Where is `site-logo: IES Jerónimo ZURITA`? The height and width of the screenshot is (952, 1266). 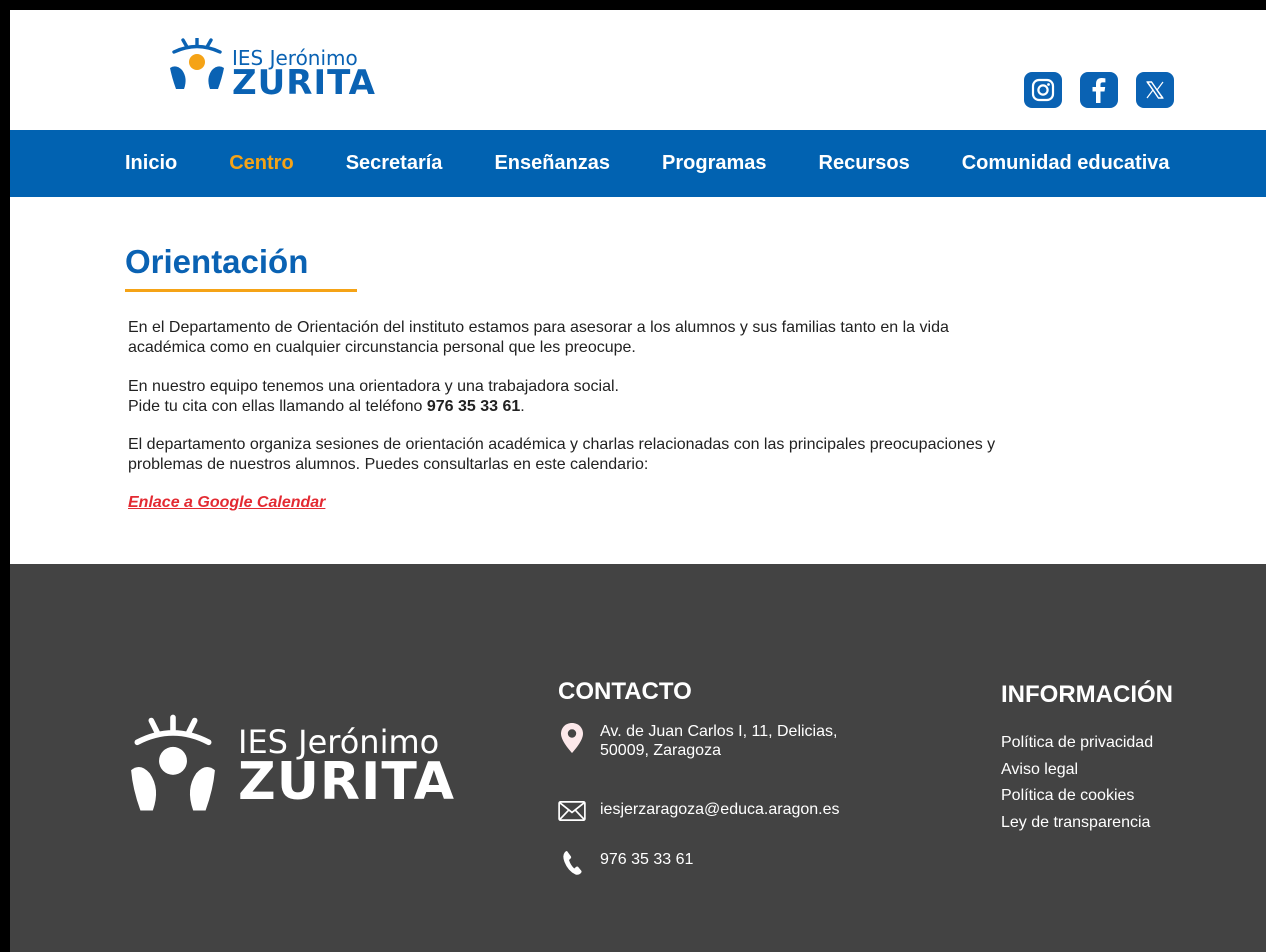 site-logo: IES Jerónimo ZURITA is located at coordinates (272, 69).